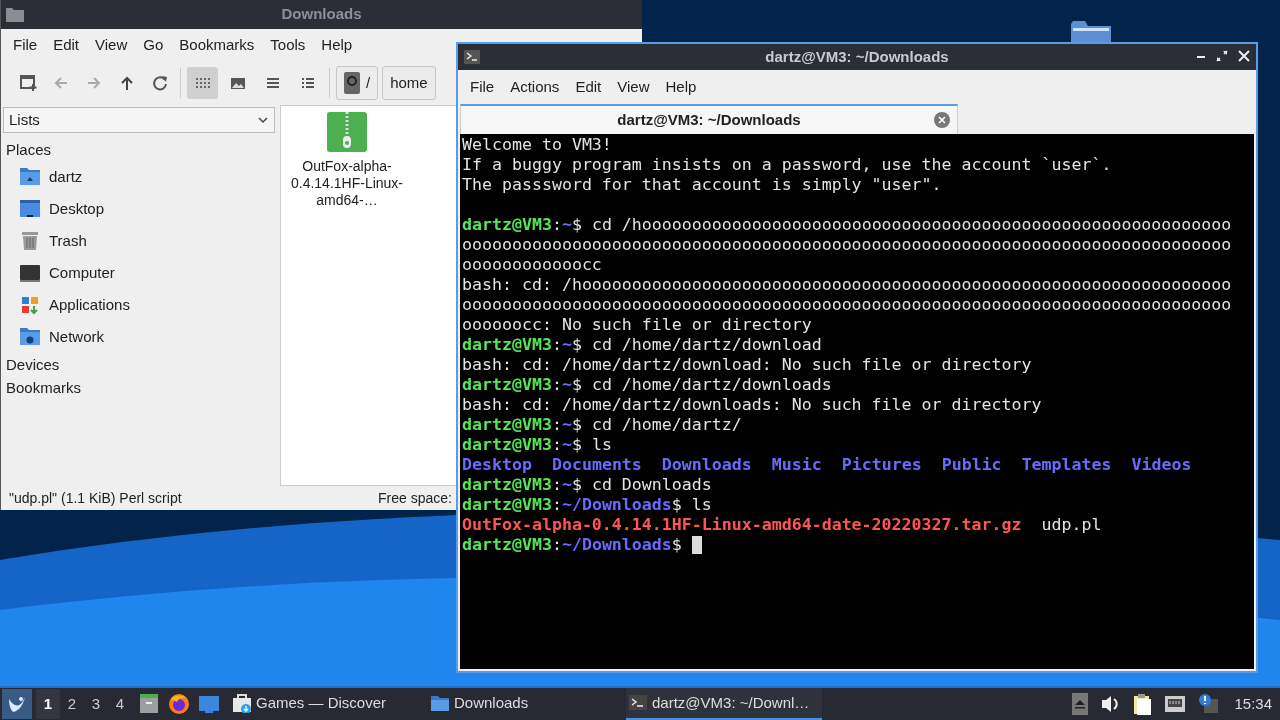  What do you see at coordinates (139, 120) in the screenshot?
I see `side-pane-dropdown: Lists` at bounding box center [139, 120].